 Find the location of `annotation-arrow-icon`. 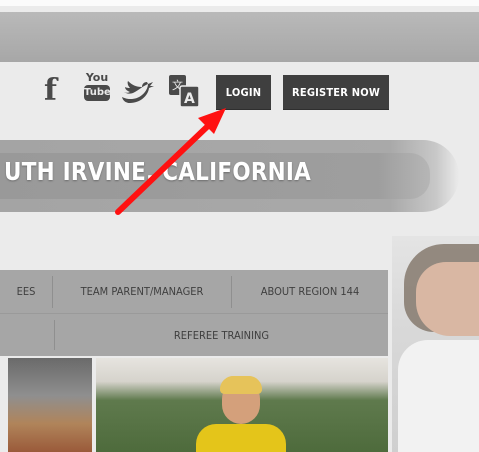

annotation-arrow-icon is located at coordinates (170, 161).